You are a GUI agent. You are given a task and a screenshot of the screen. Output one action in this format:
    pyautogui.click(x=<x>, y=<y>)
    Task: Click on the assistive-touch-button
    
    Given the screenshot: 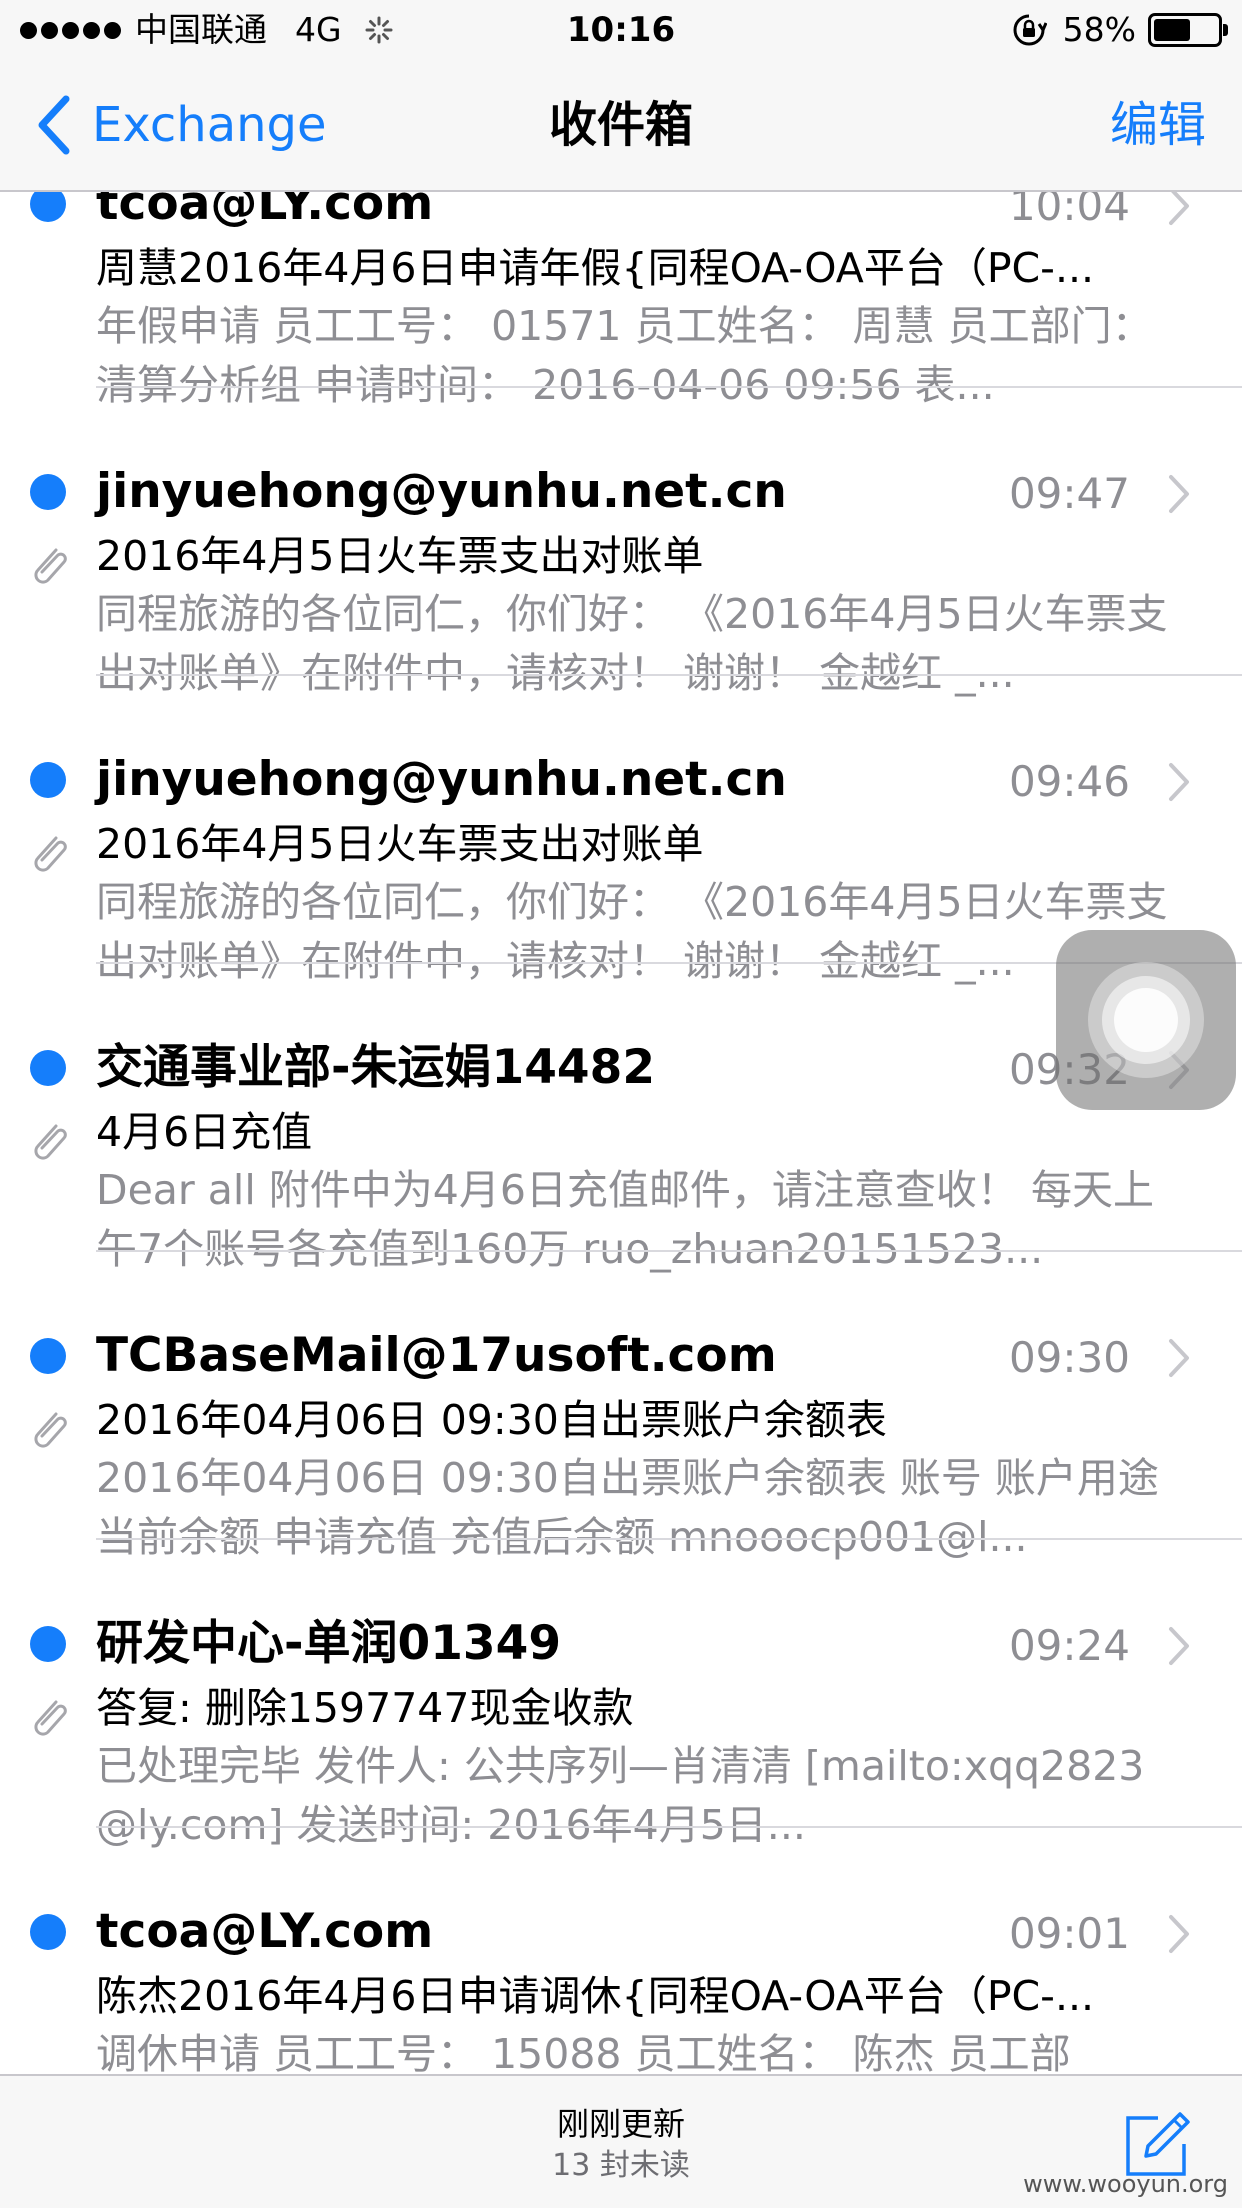 What is the action you would take?
    pyautogui.click(x=1146, y=1020)
    